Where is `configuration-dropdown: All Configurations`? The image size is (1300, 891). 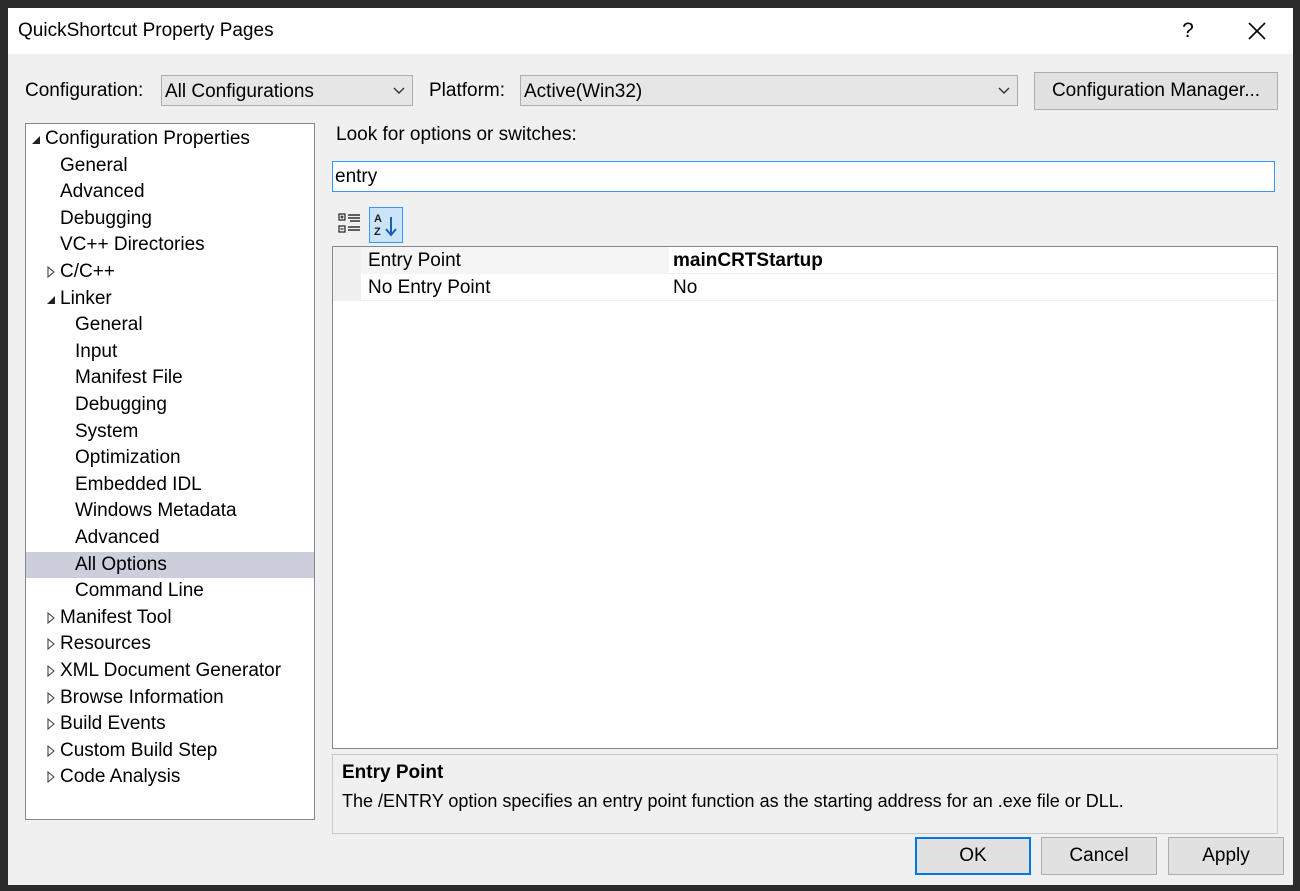
configuration-dropdown: All Configurations is located at coordinates (287, 90).